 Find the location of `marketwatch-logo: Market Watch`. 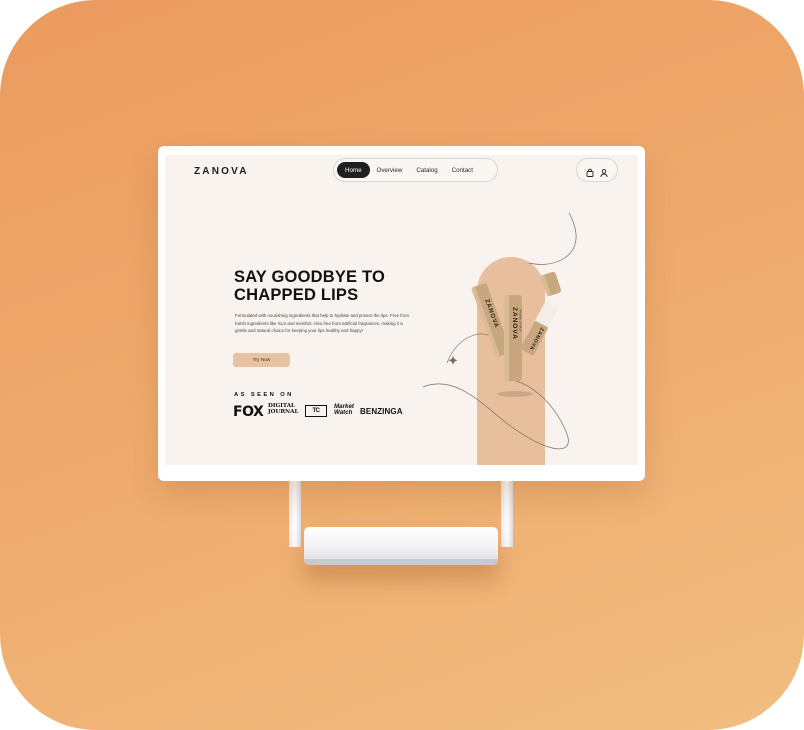

marketwatch-logo: Market Watch is located at coordinates (344, 410).